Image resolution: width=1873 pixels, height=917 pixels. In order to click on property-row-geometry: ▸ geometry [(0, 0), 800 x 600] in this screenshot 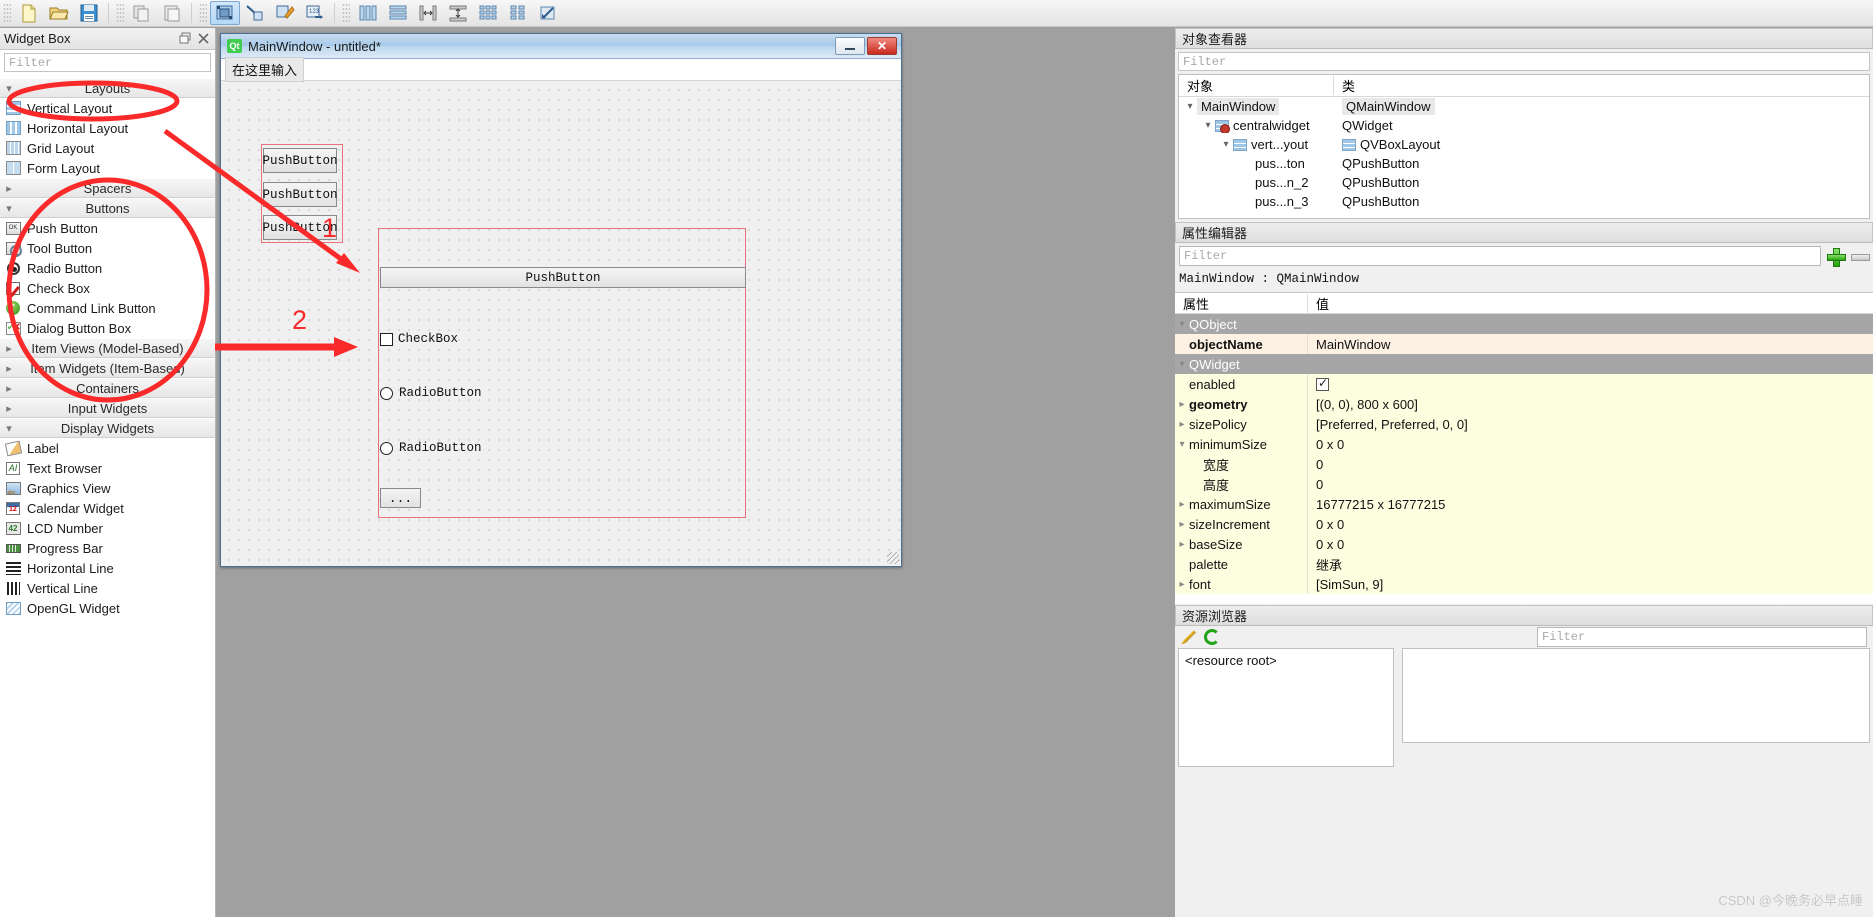, I will do `click(1524, 404)`.